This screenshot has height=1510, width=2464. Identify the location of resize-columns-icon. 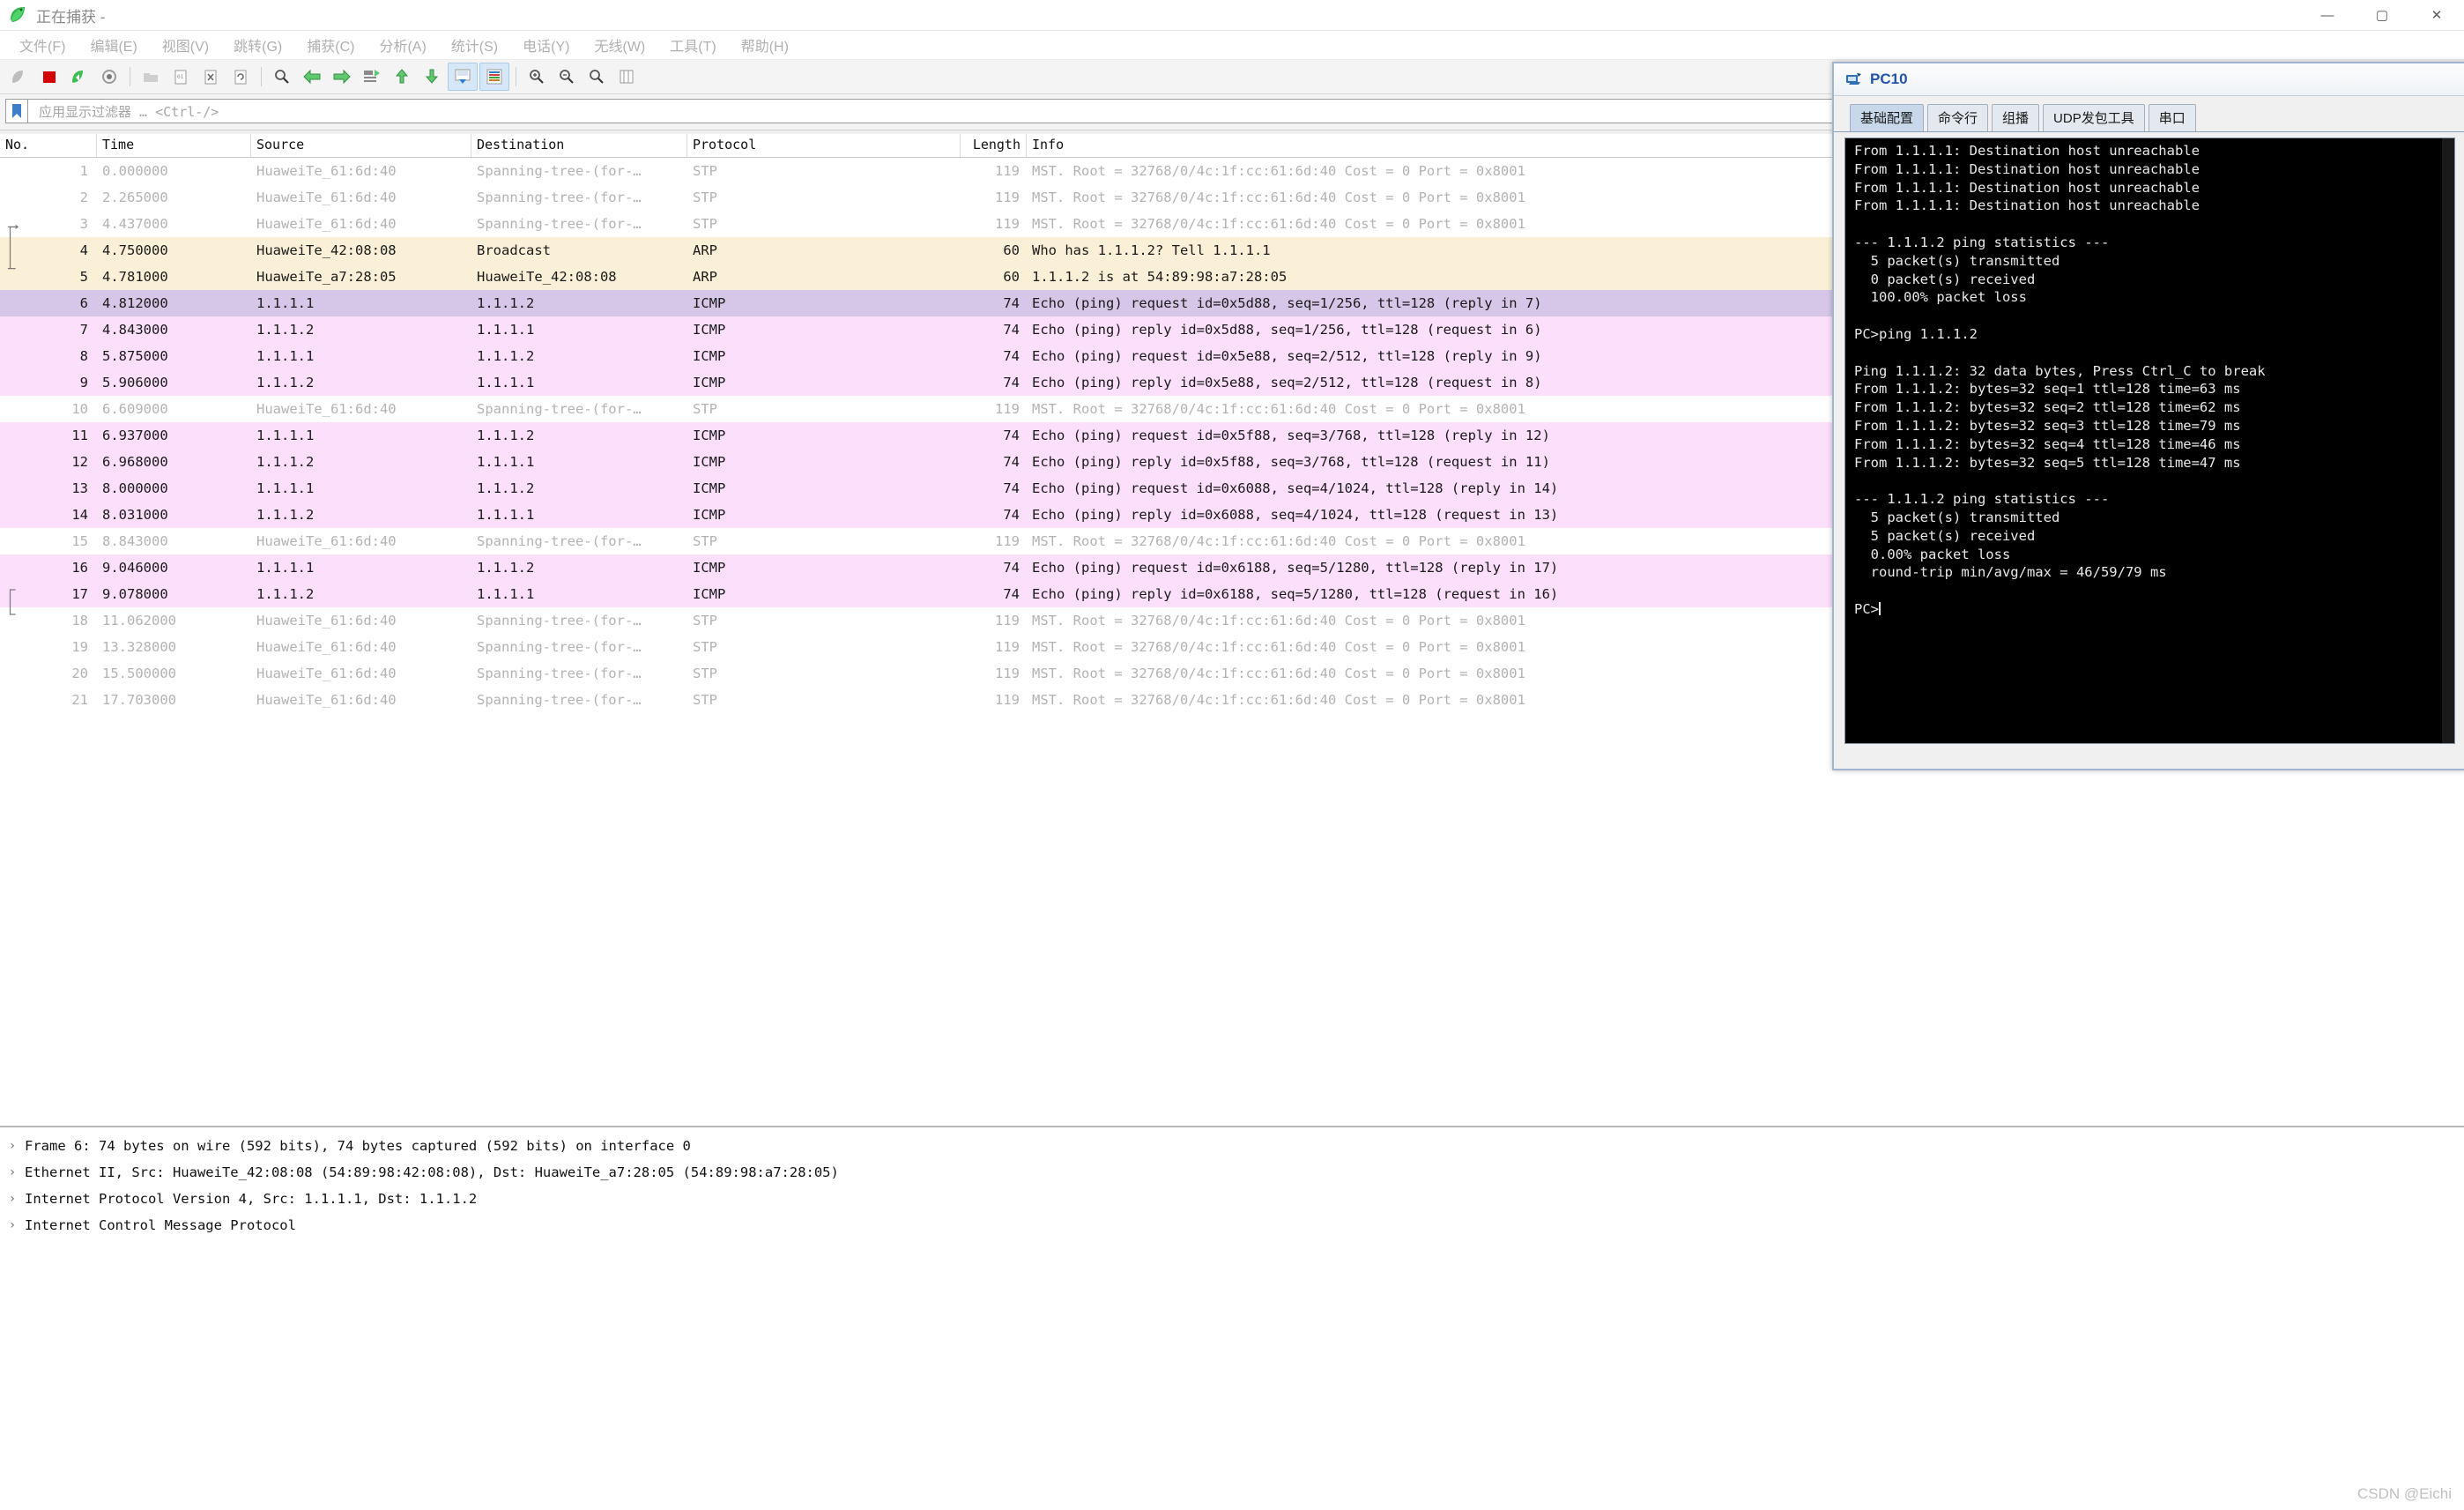
(626, 76).